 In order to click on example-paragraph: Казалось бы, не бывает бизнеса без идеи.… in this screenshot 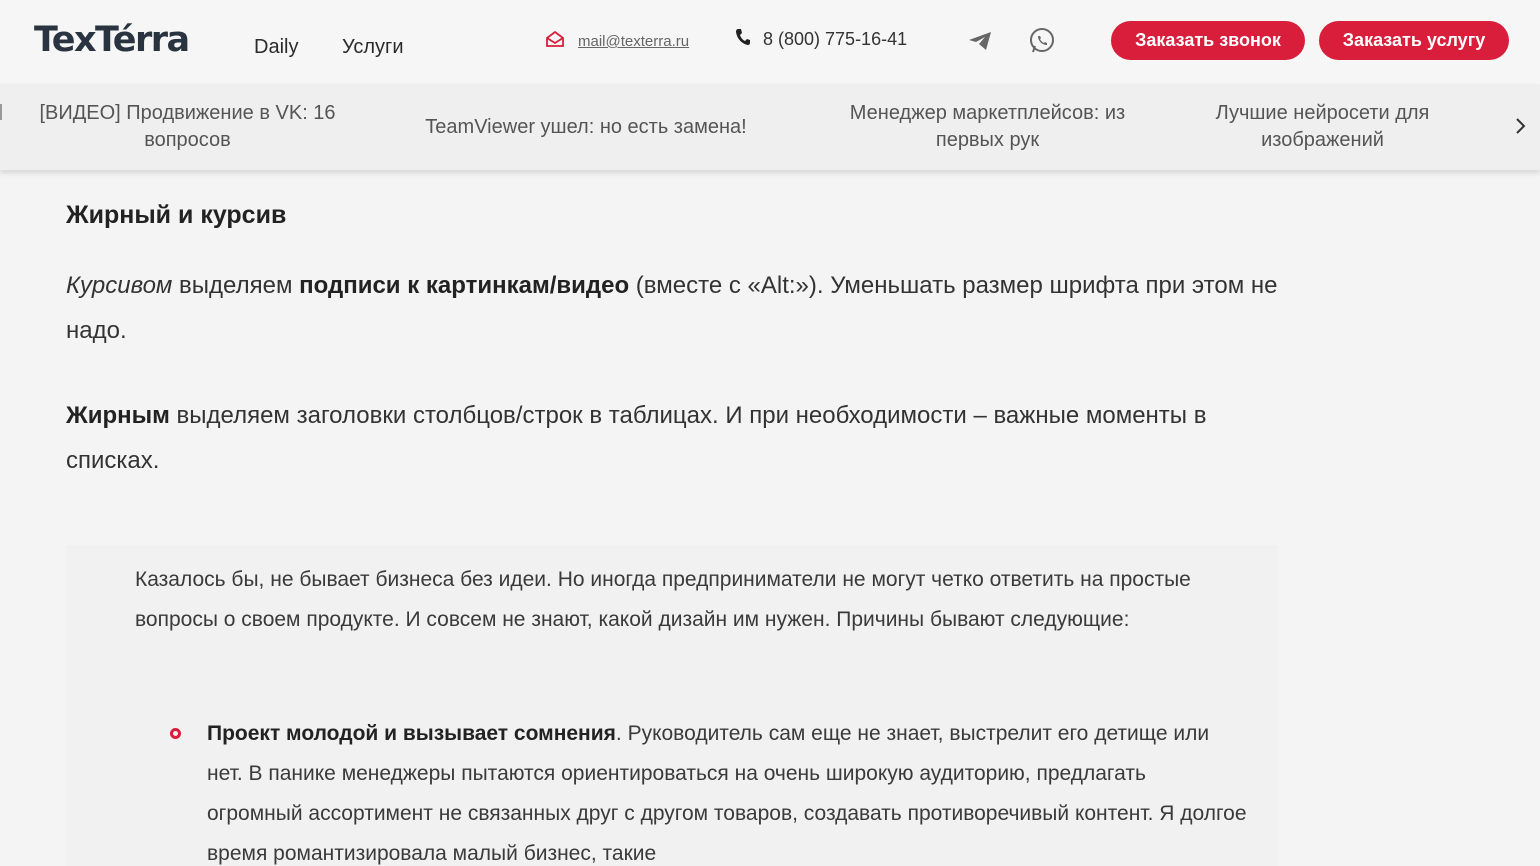, I will do `click(663, 599)`.